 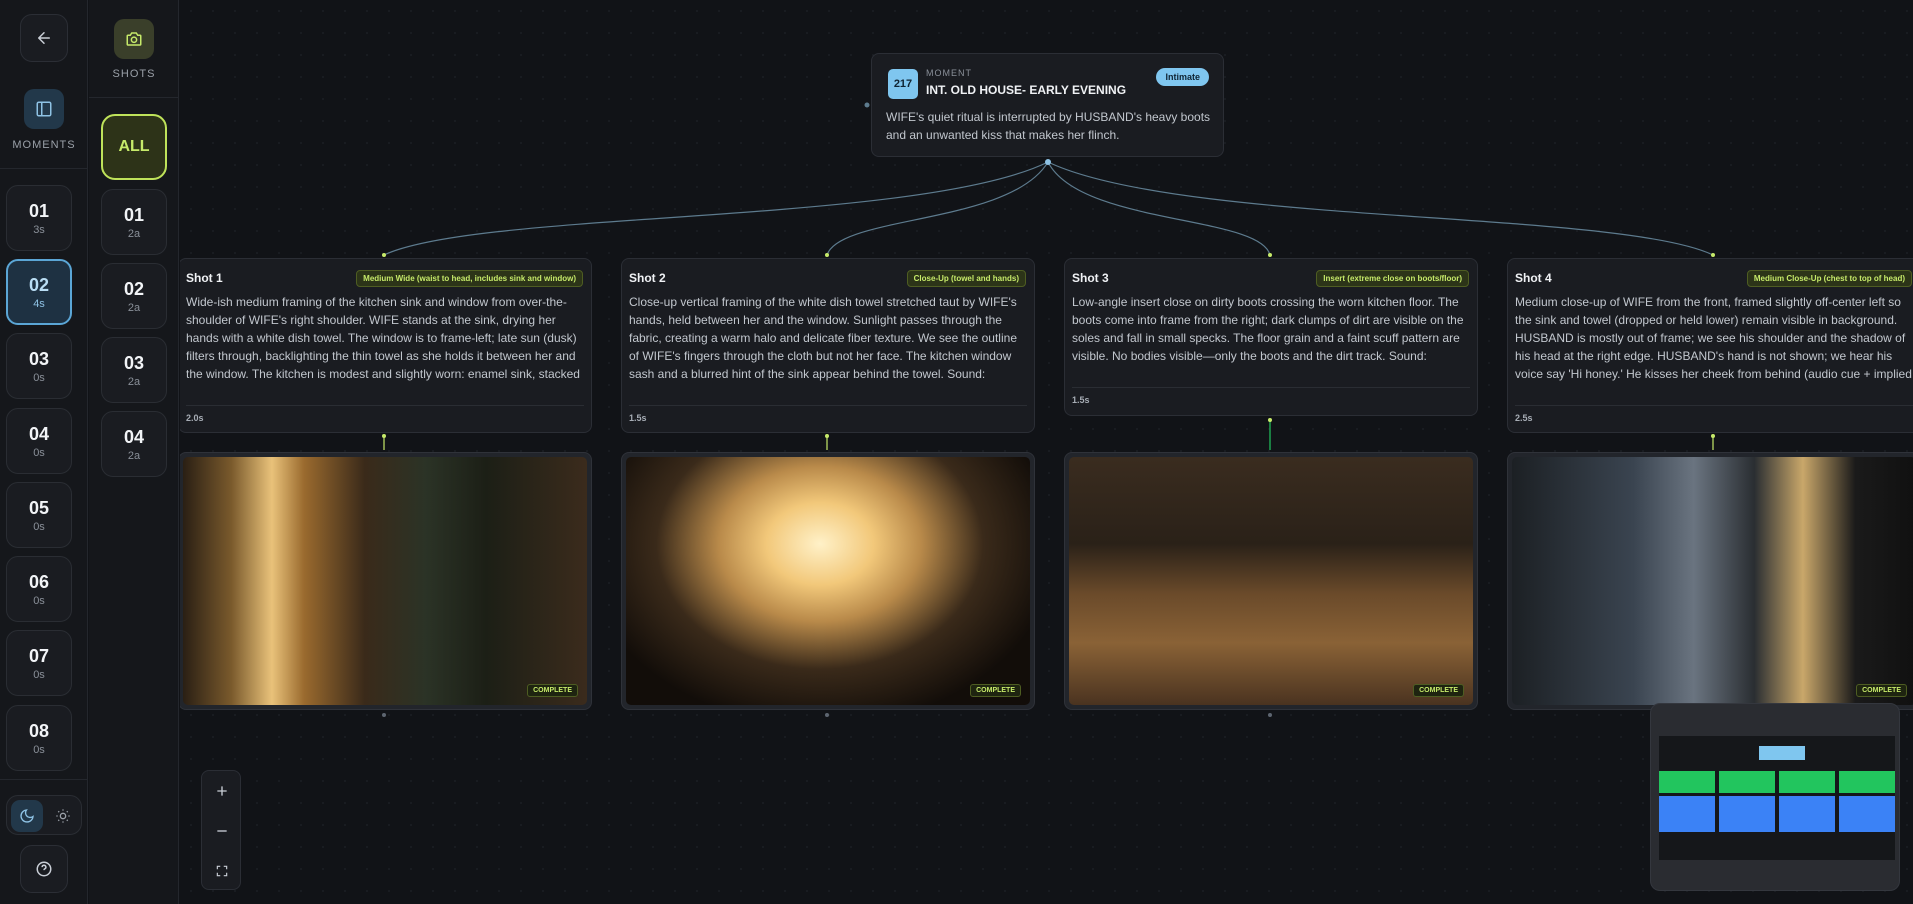 What do you see at coordinates (39, 229) in the screenshot?
I see `moment-duration: 3s` at bounding box center [39, 229].